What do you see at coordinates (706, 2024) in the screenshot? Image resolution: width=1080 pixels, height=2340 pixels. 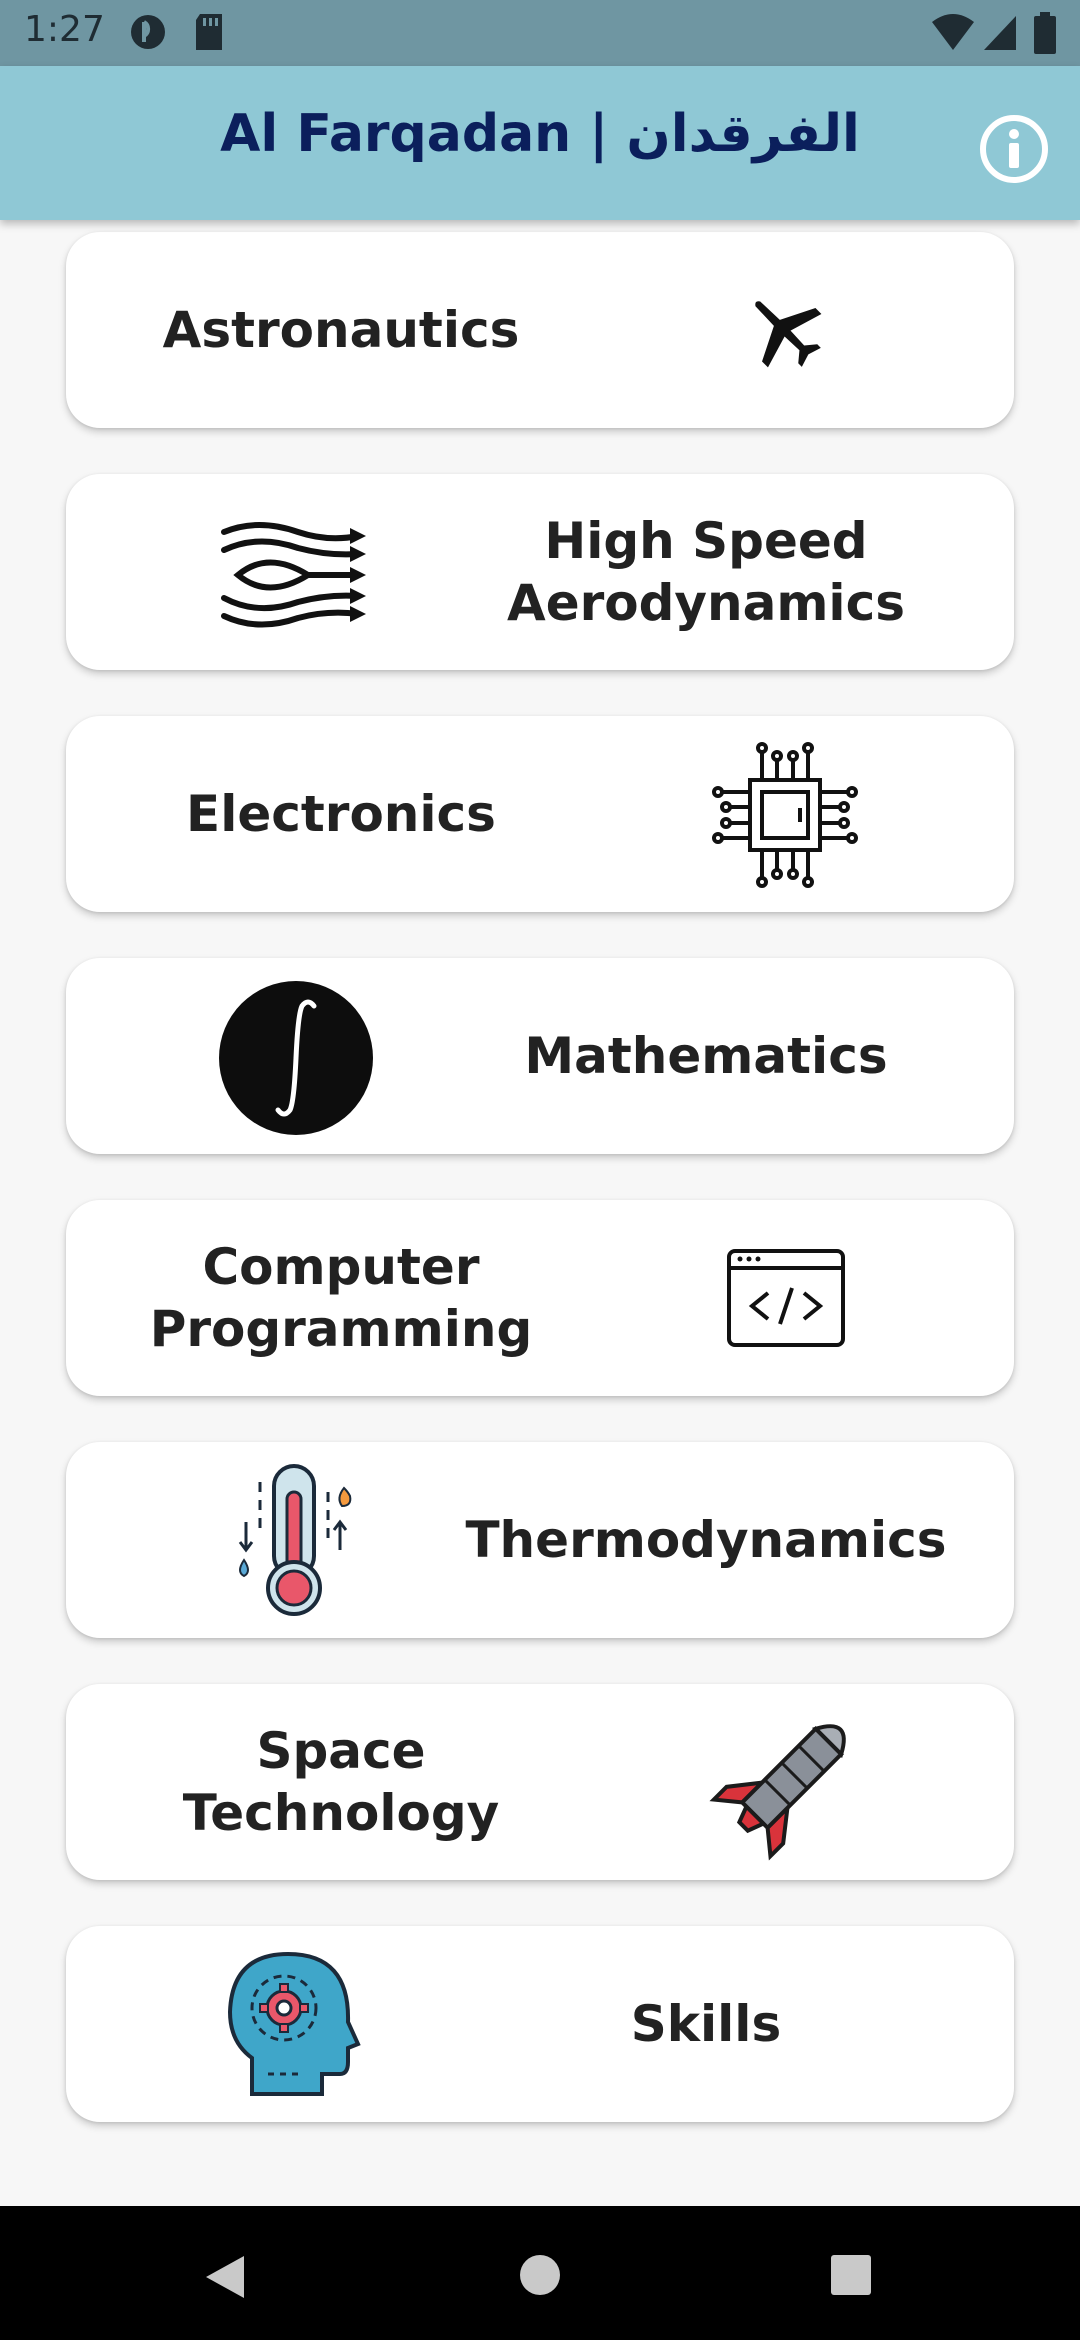 I see `topic-label-skills: Skills` at bounding box center [706, 2024].